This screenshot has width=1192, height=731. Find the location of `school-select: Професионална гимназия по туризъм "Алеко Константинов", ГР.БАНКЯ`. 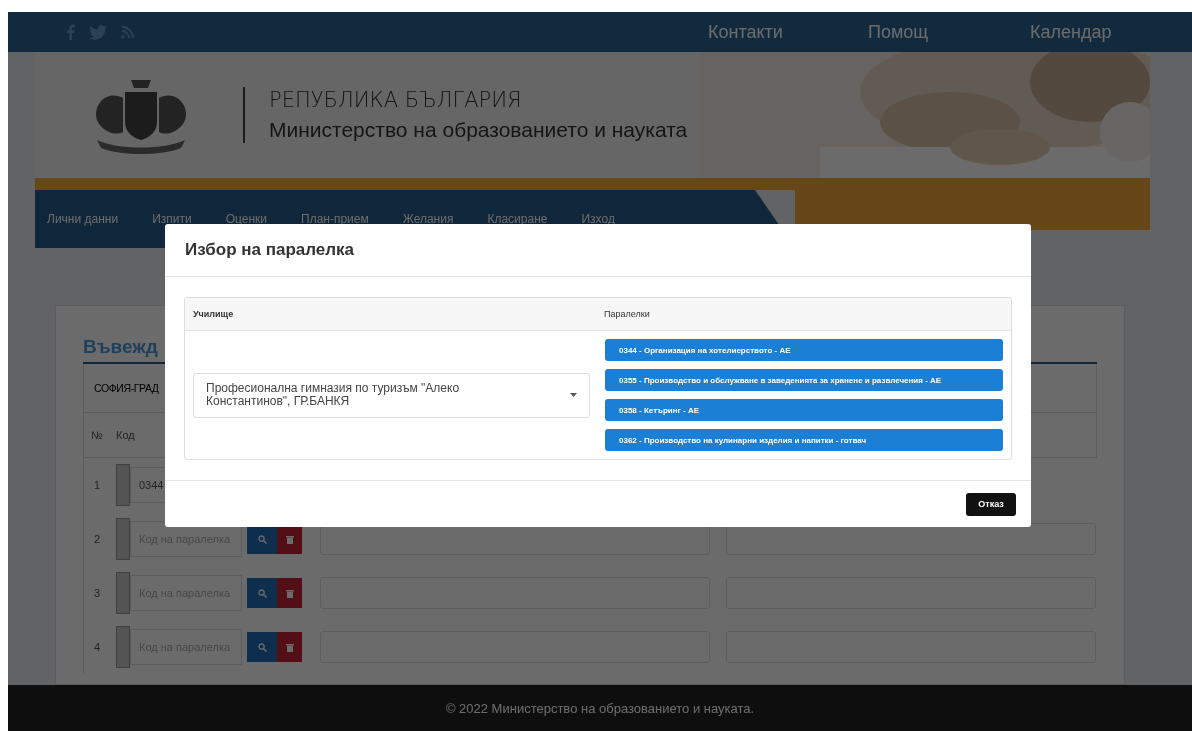

school-select: Професионална гимназия по туризъм "Алеко Константинов", ГР.БАНКЯ is located at coordinates (391, 395).